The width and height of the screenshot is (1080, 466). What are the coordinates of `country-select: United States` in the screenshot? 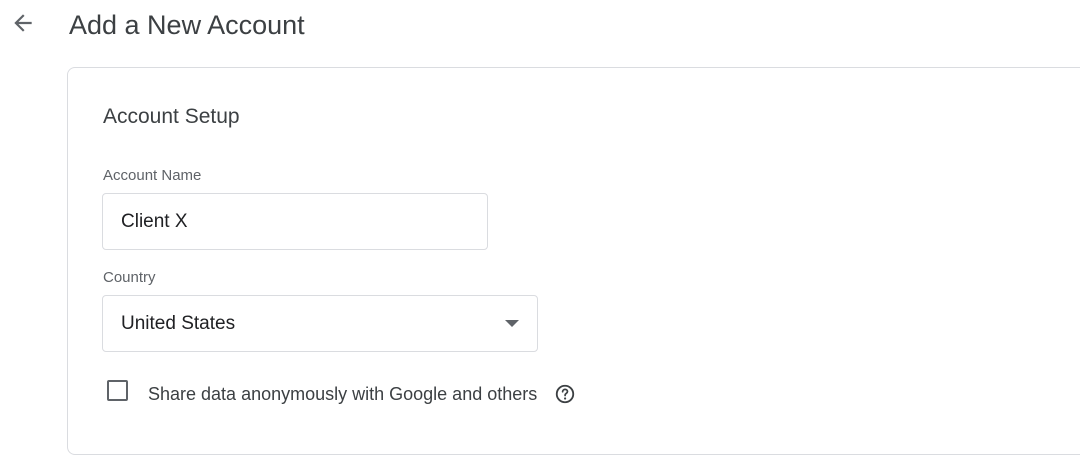 It's located at (320, 323).